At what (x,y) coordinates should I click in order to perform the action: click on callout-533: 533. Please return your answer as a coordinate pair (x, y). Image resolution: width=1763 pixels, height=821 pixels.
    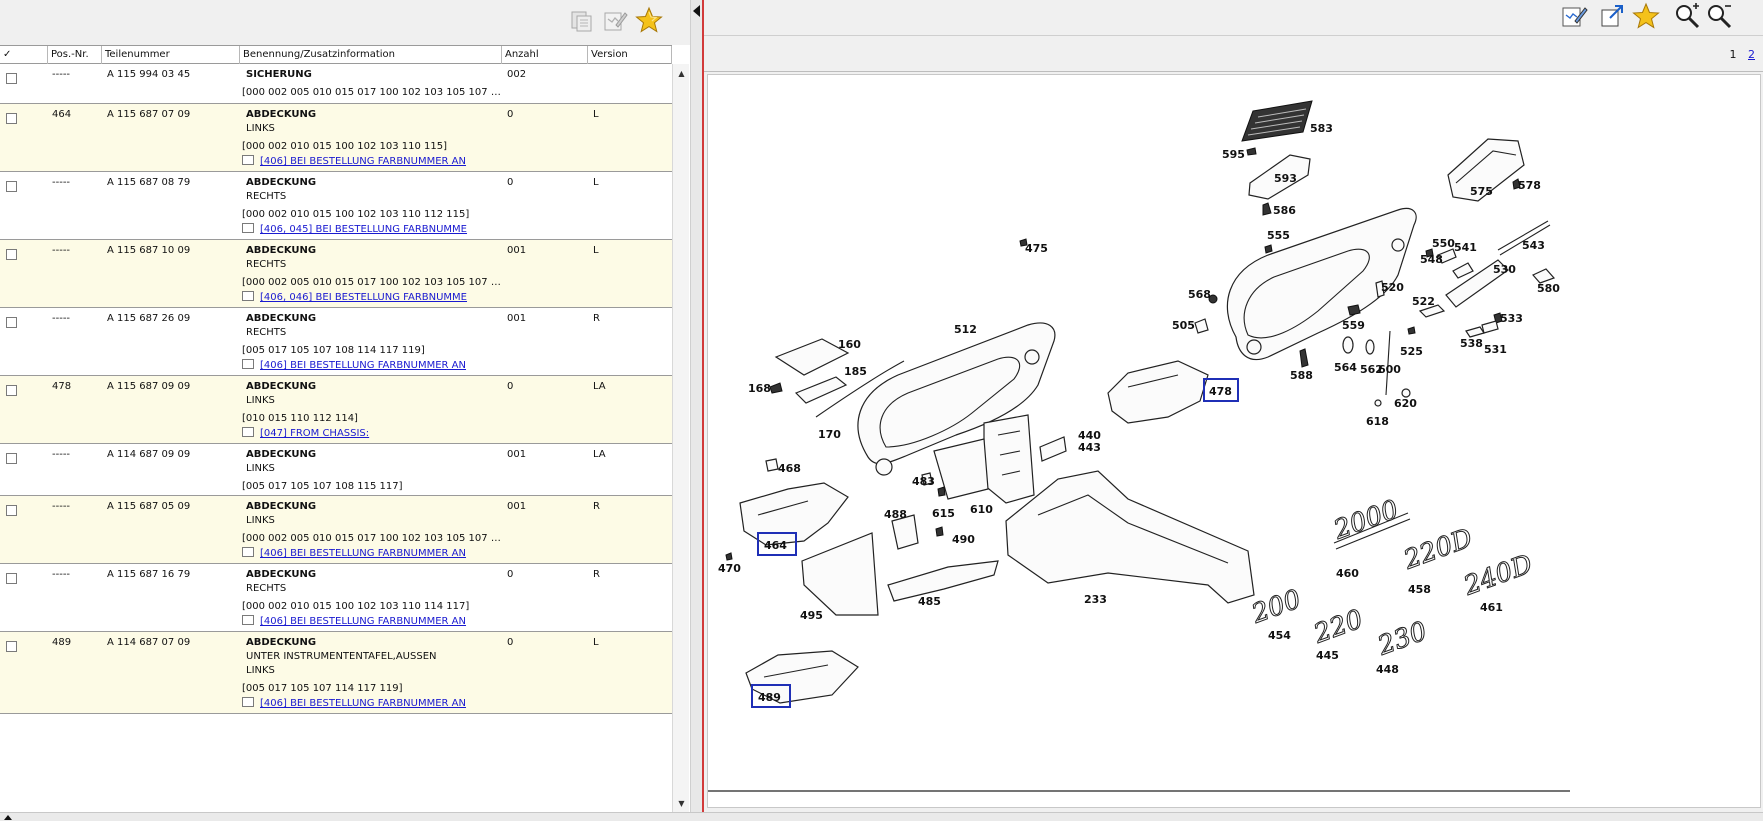
    Looking at the image, I should click on (1511, 318).